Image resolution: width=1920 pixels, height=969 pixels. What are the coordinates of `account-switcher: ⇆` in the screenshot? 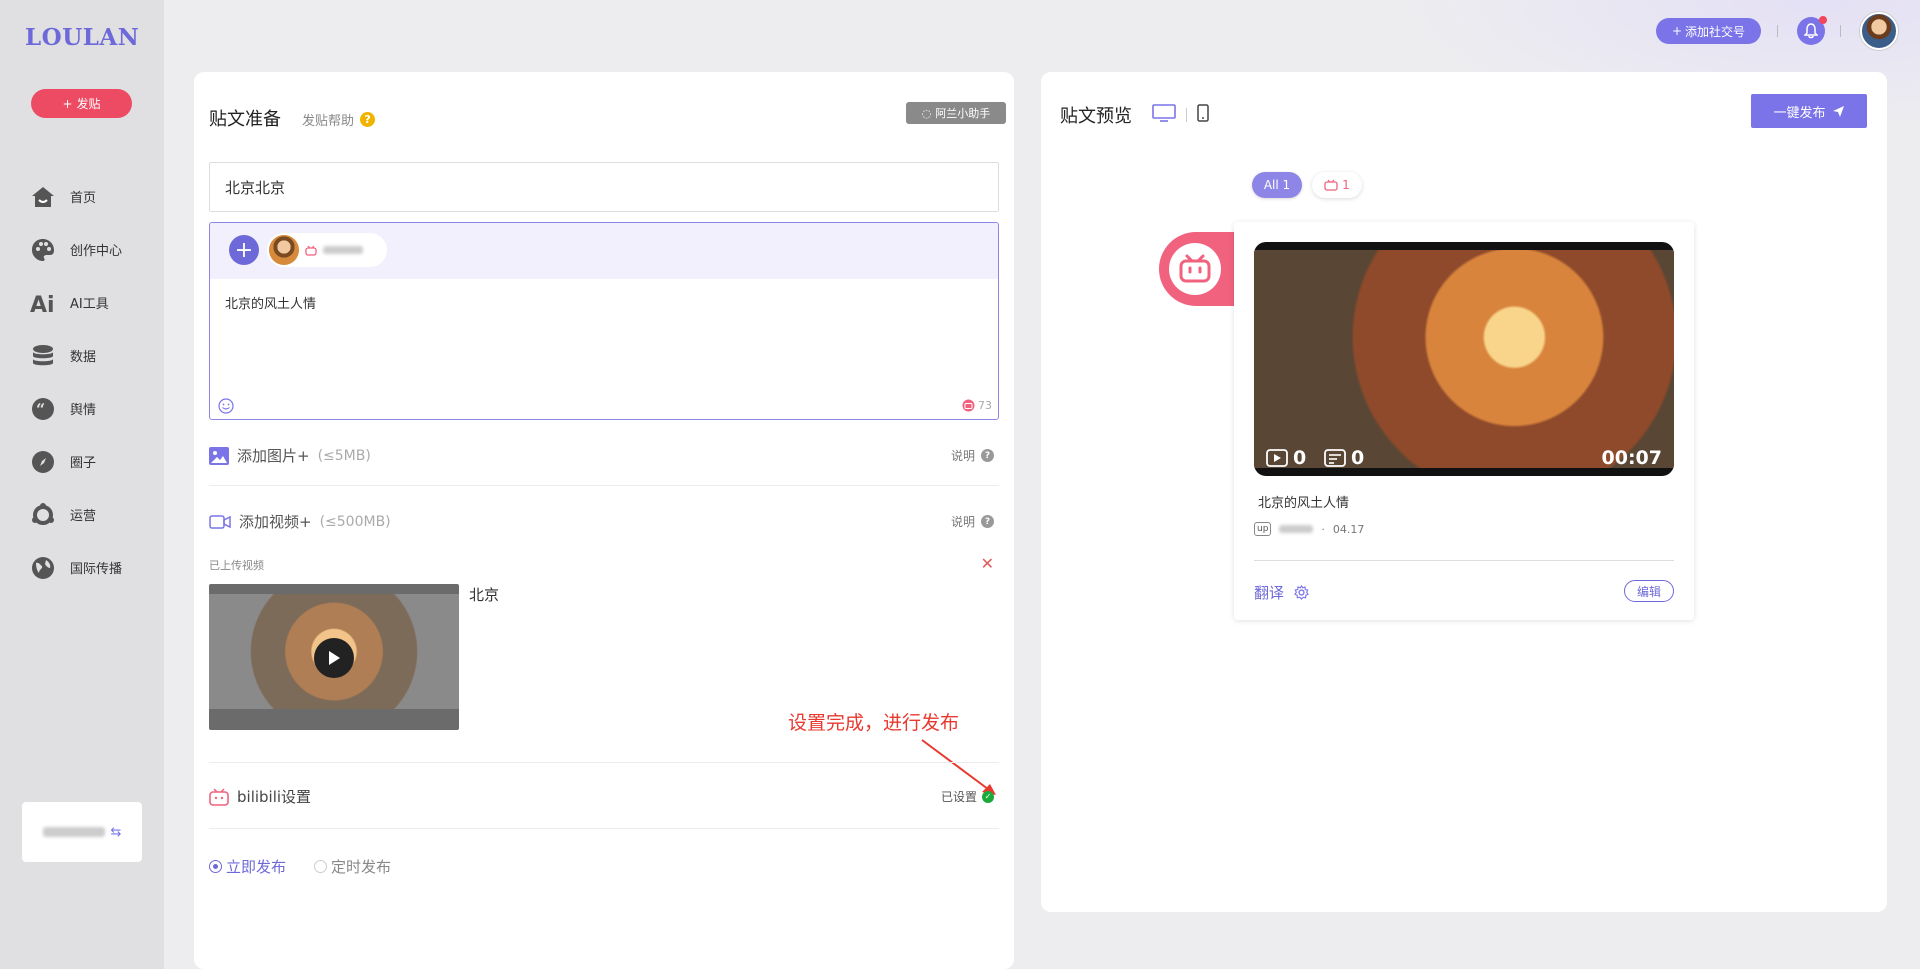 It's located at (82, 832).